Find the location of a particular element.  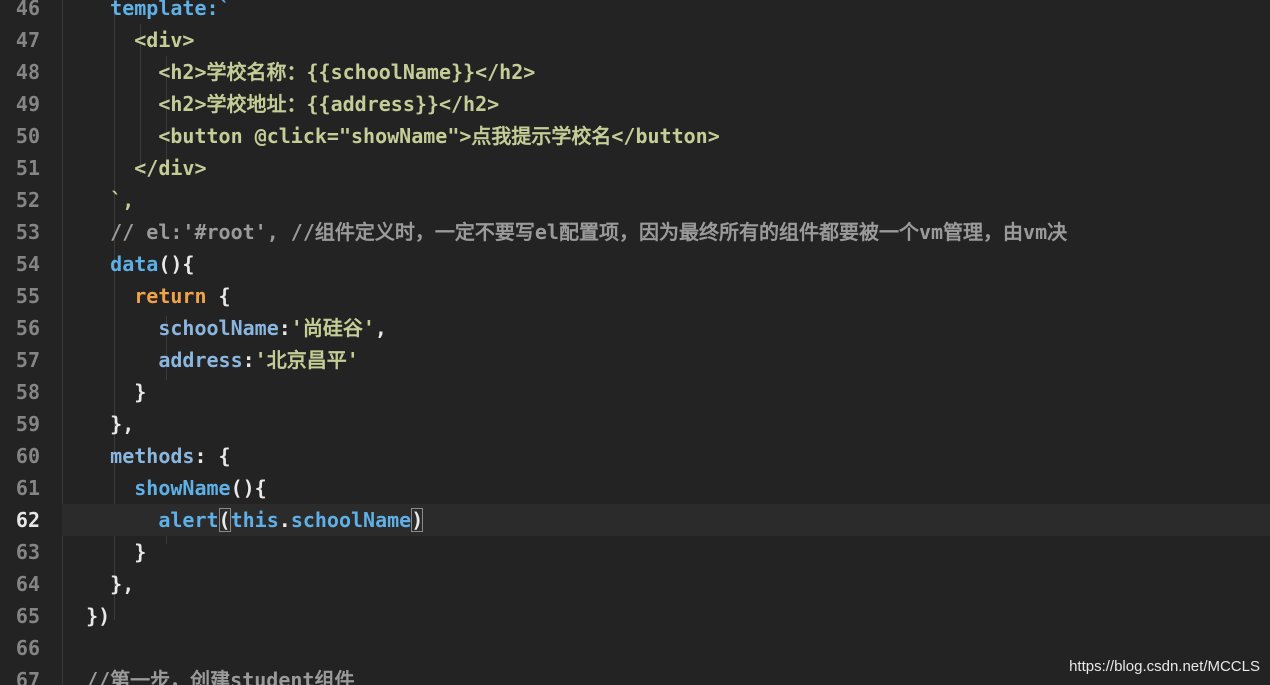

line-number: 54 is located at coordinates (27, 264).